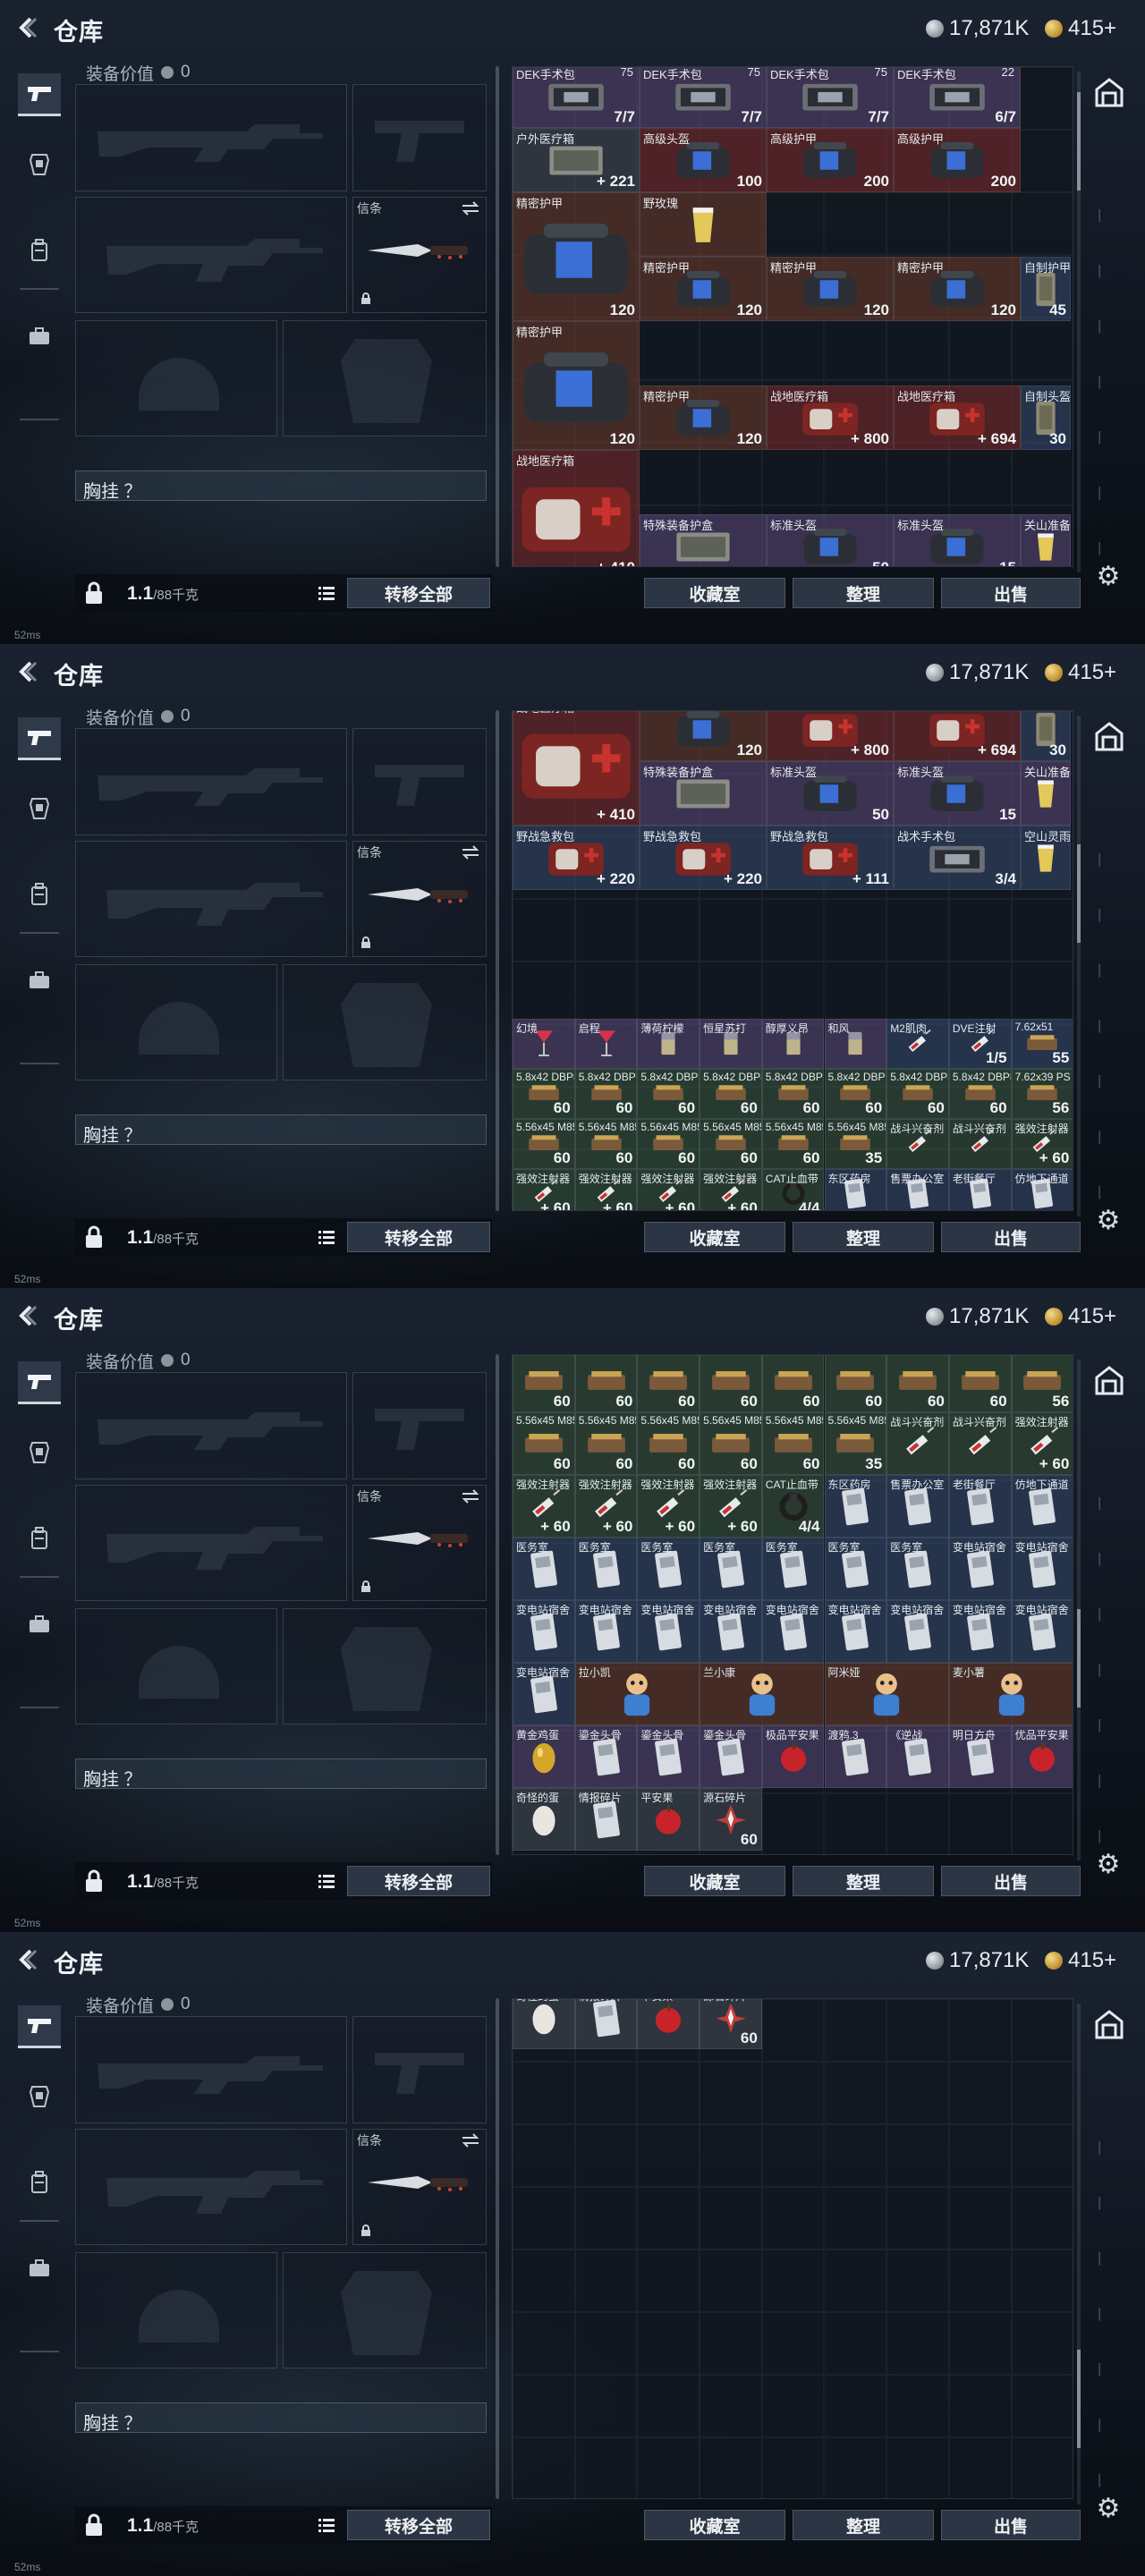 This screenshot has height=2576, width=1145. I want to click on inventory-item: 仿地下通道, so click(1042, 1189).